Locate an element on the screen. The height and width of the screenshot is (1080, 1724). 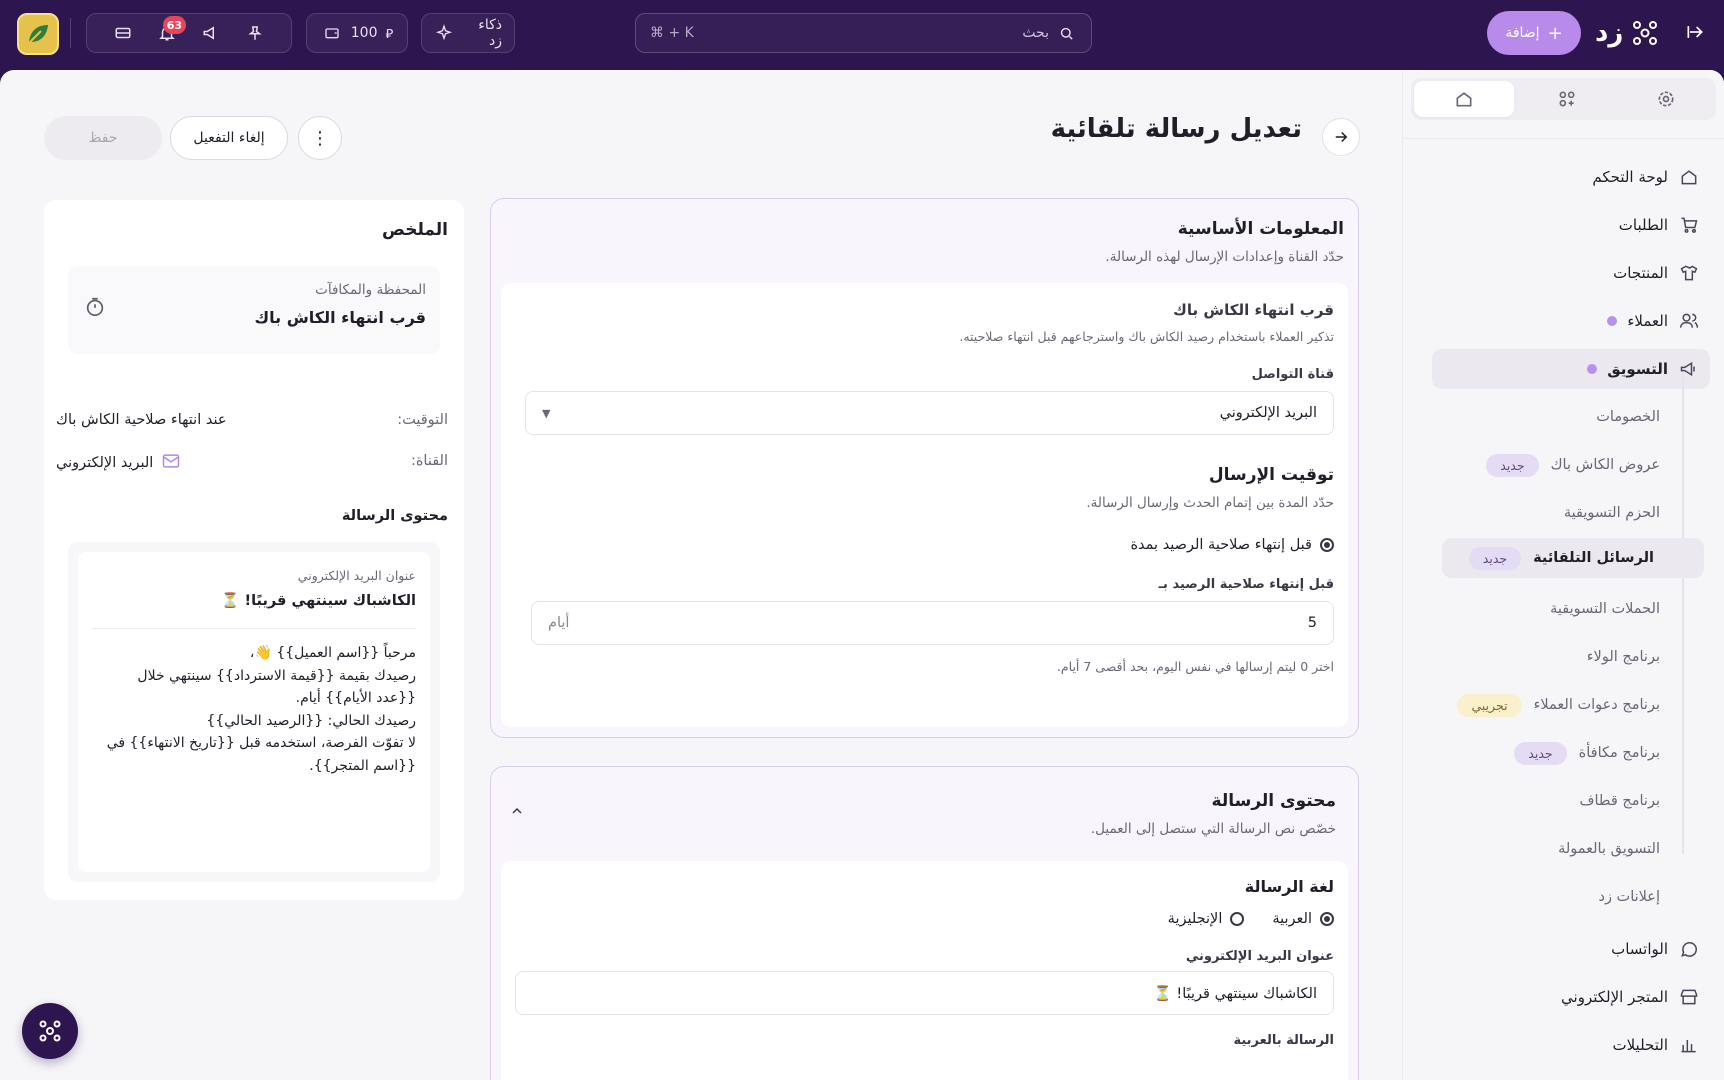
preview-subject: الكاشباك سينتهي قريبًا! ⏳ is located at coordinates (318, 601).